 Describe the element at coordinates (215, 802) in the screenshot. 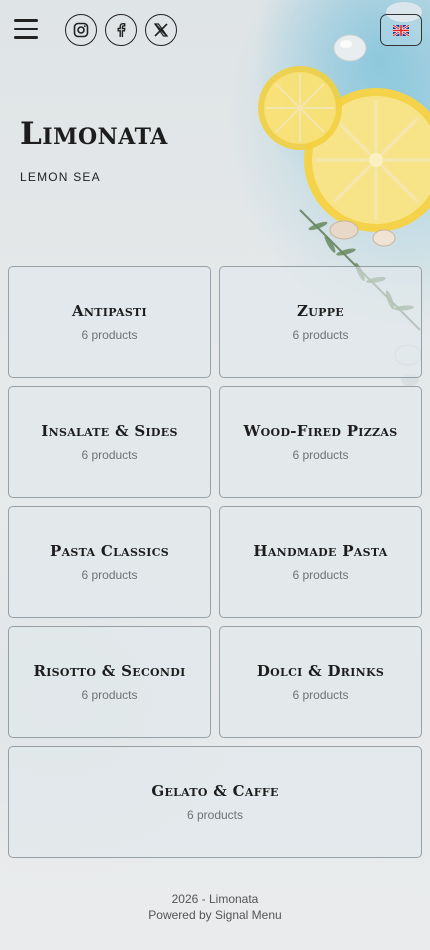

I see `category-card-gelato-caffe: Gelato & Caffe 6 products` at that location.